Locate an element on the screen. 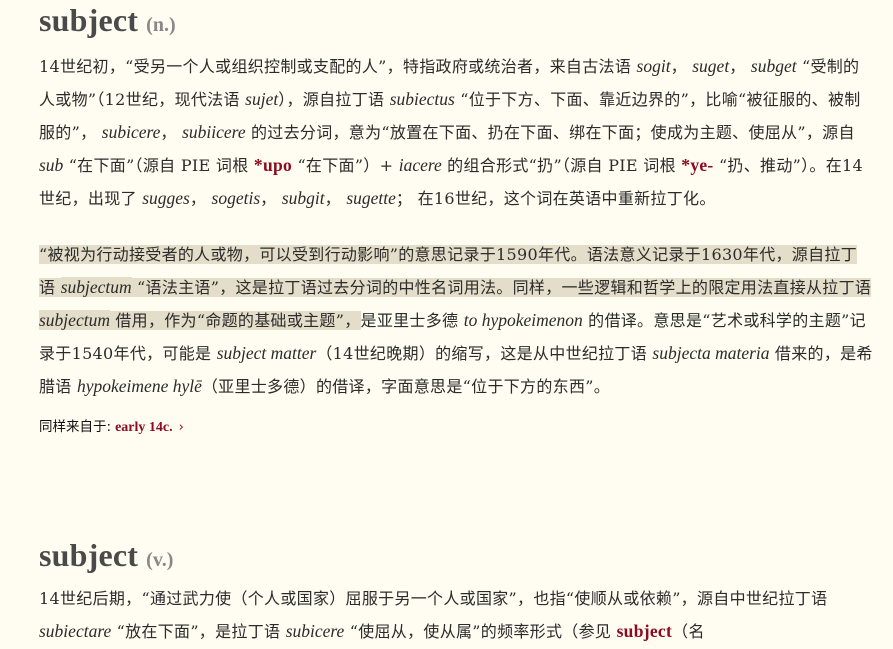  text-segment: （名 is located at coordinates (688, 631).